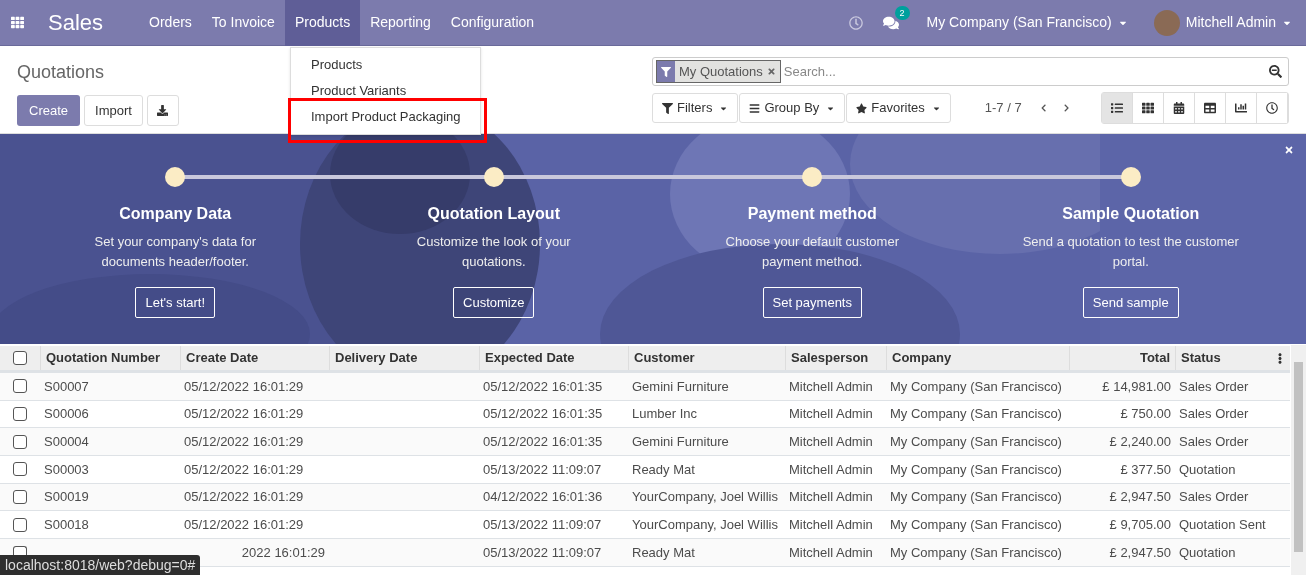  I want to click on step-button: Send sample, so click(1130, 302).